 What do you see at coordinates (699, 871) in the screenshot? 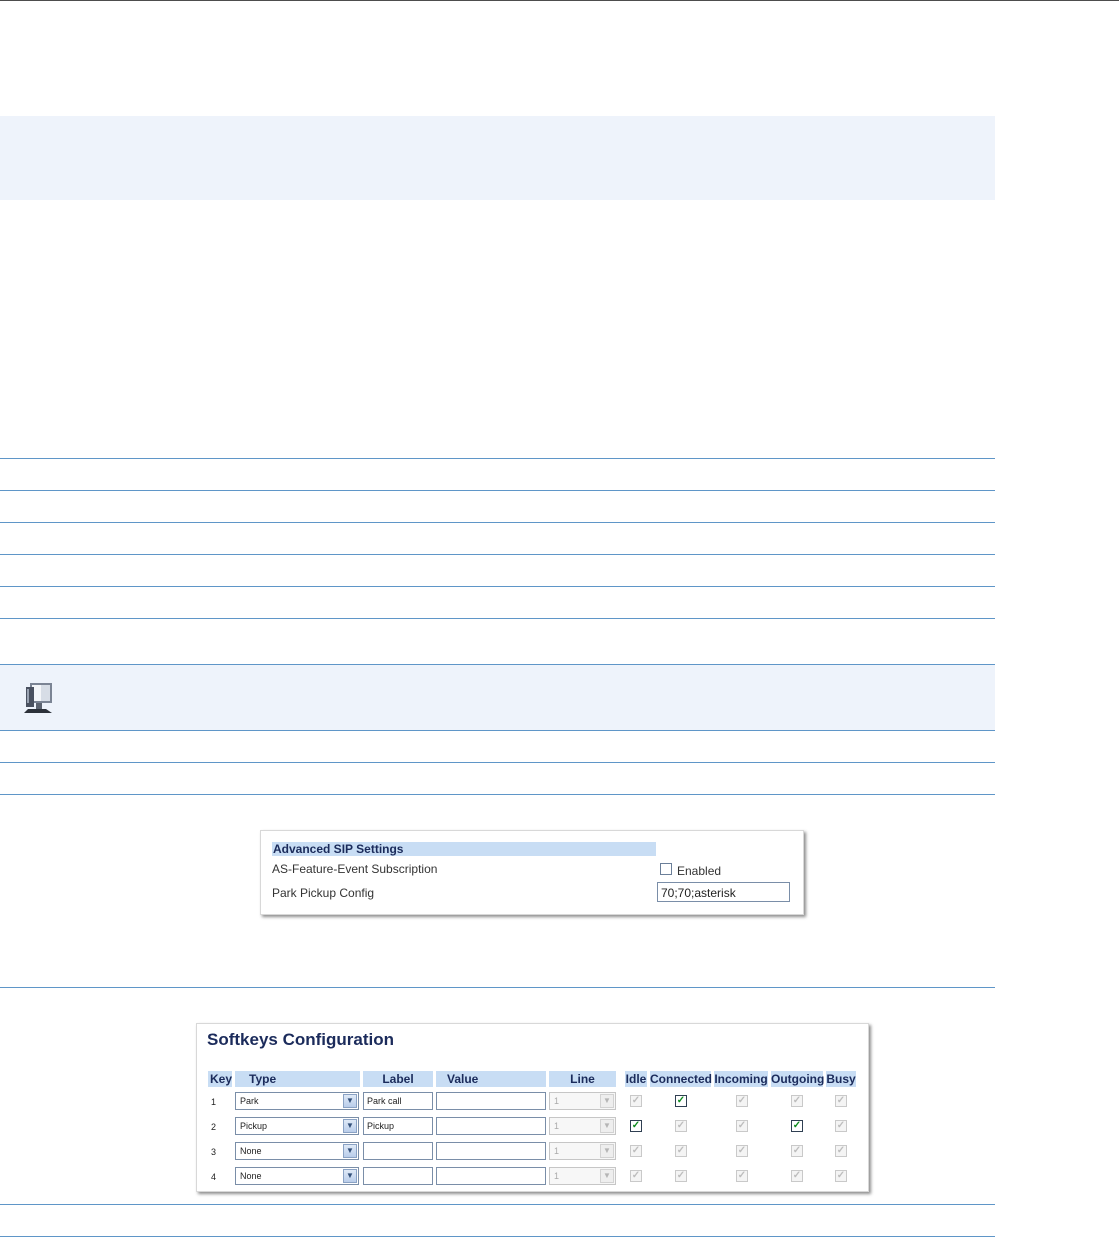
I see `enabled-label: Enabled` at bounding box center [699, 871].